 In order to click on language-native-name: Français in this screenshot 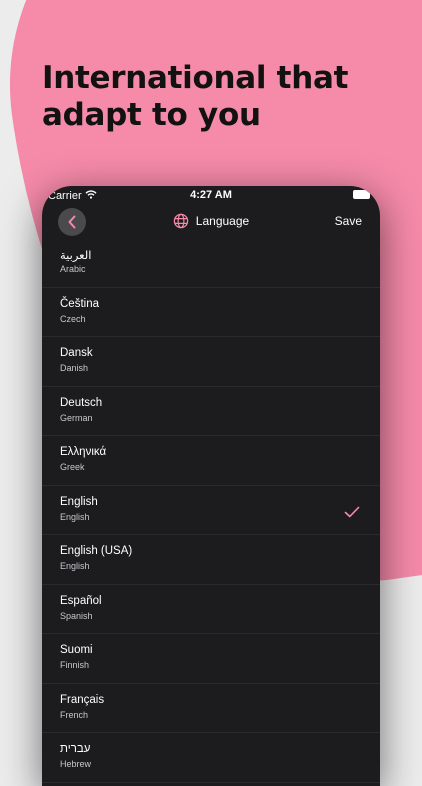, I will do `click(82, 699)`.